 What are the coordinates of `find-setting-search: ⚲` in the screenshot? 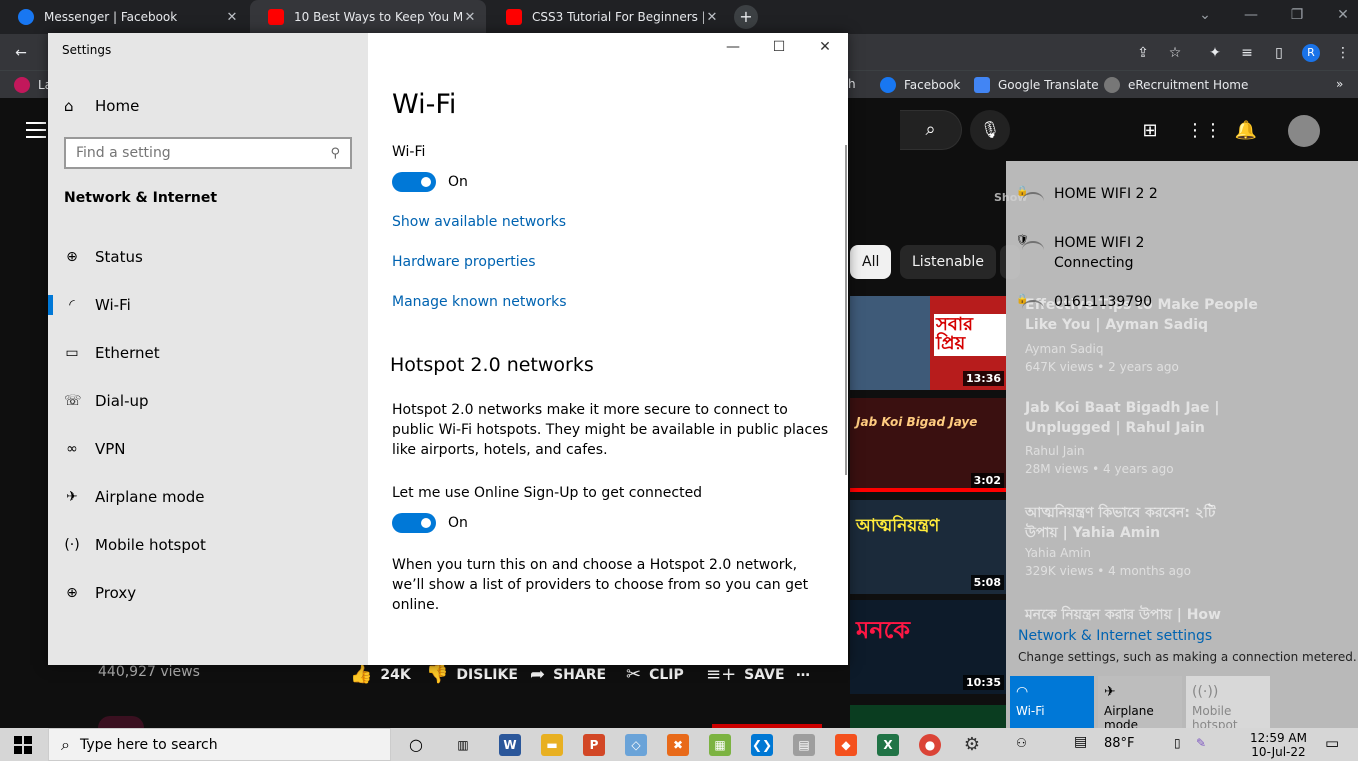 It's located at (208, 153).